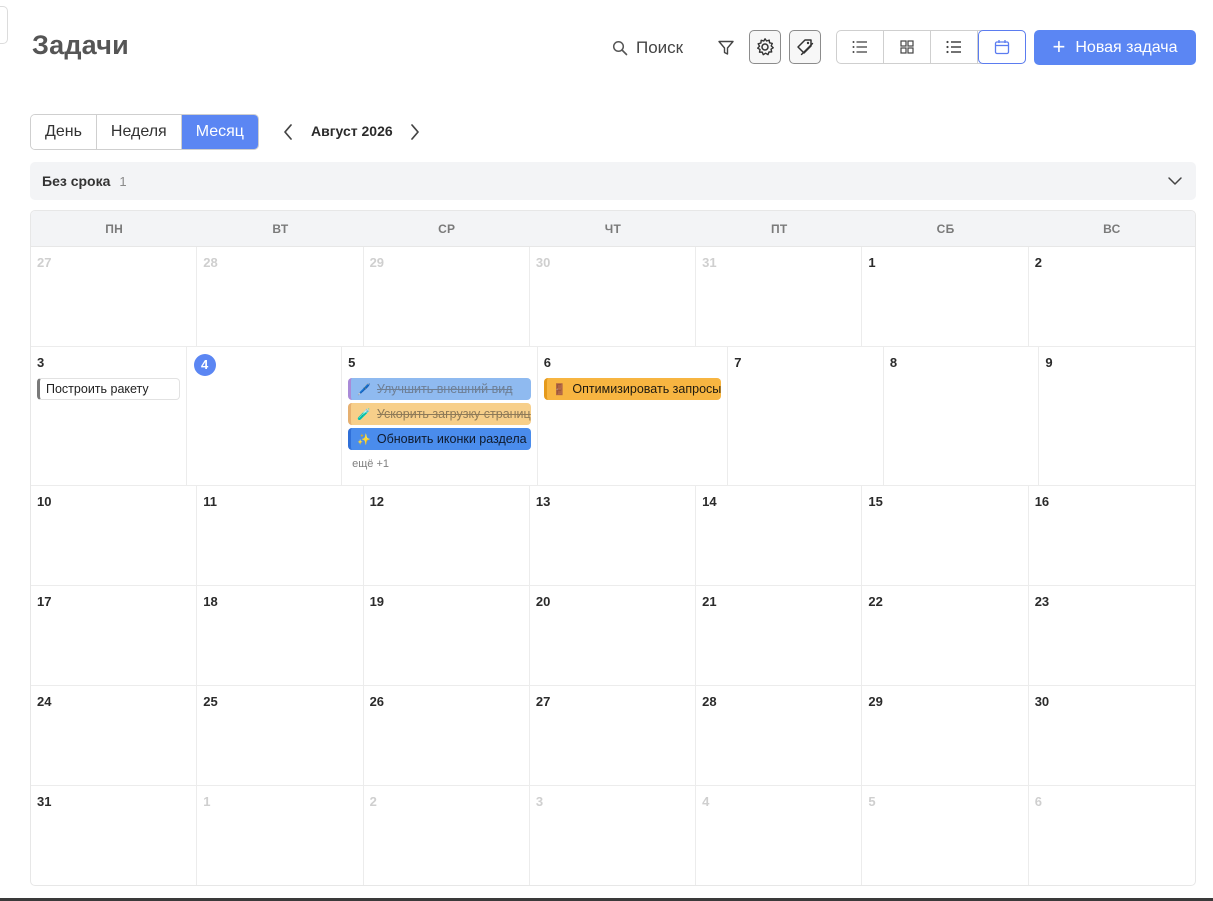 This screenshot has width=1213, height=901. I want to click on more-tasks-link: ещё +1, so click(439, 464).